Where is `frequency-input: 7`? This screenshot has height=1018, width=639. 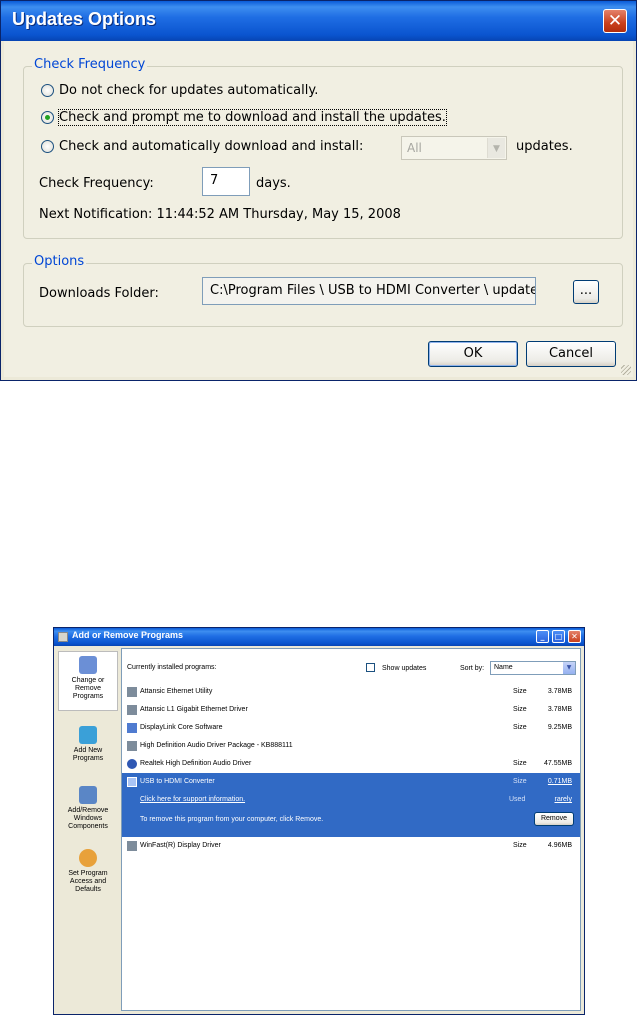 frequency-input: 7 is located at coordinates (226, 181).